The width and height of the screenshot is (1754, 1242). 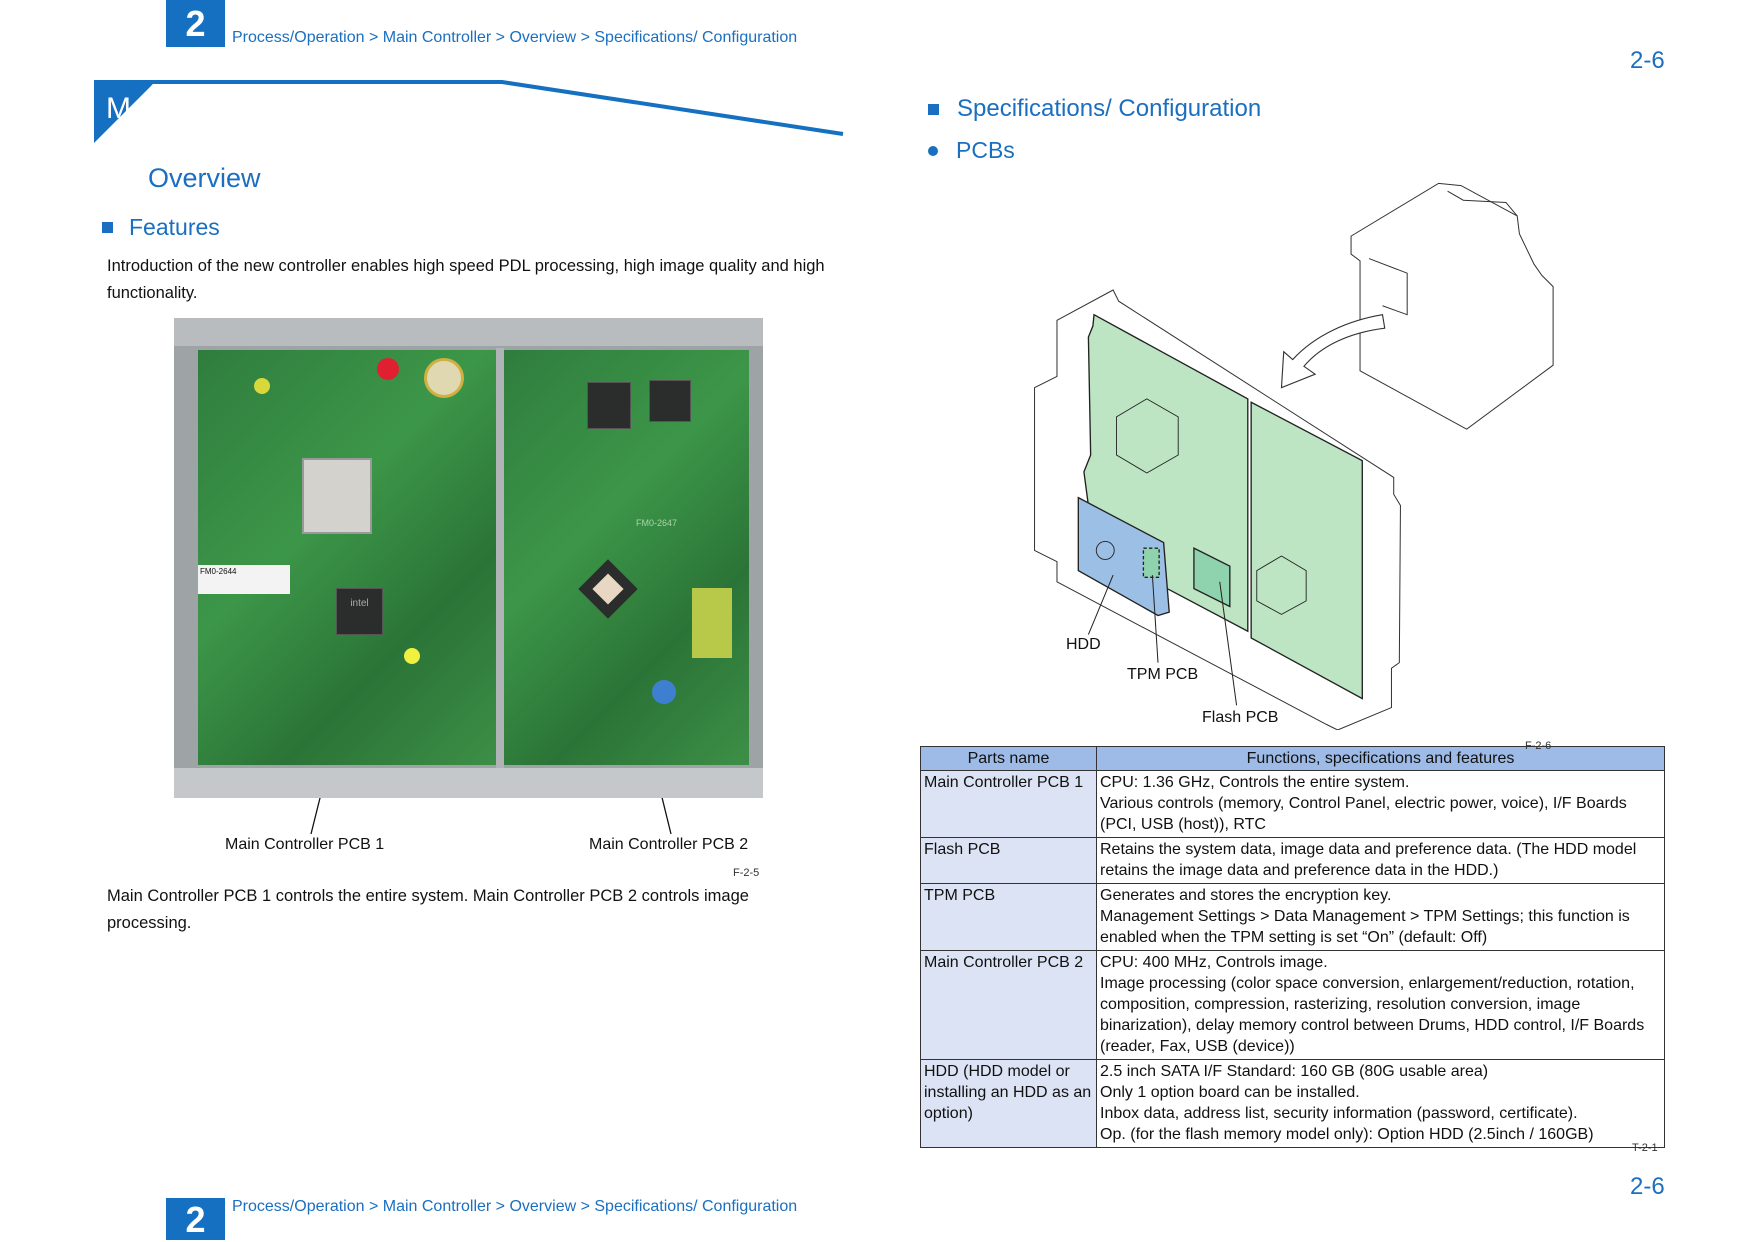 What do you see at coordinates (1380, 758) in the screenshot?
I see `column-header-functions: Functions, specifications and features` at bounding box center [1380, 758].